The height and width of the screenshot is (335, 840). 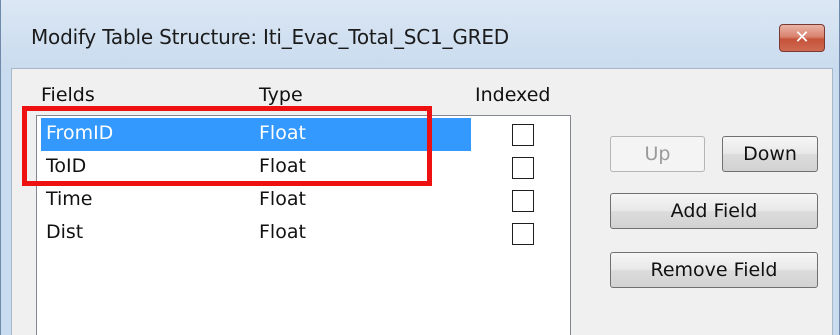 I want to click on close-icon: ✕, so click(x=802, y=37).